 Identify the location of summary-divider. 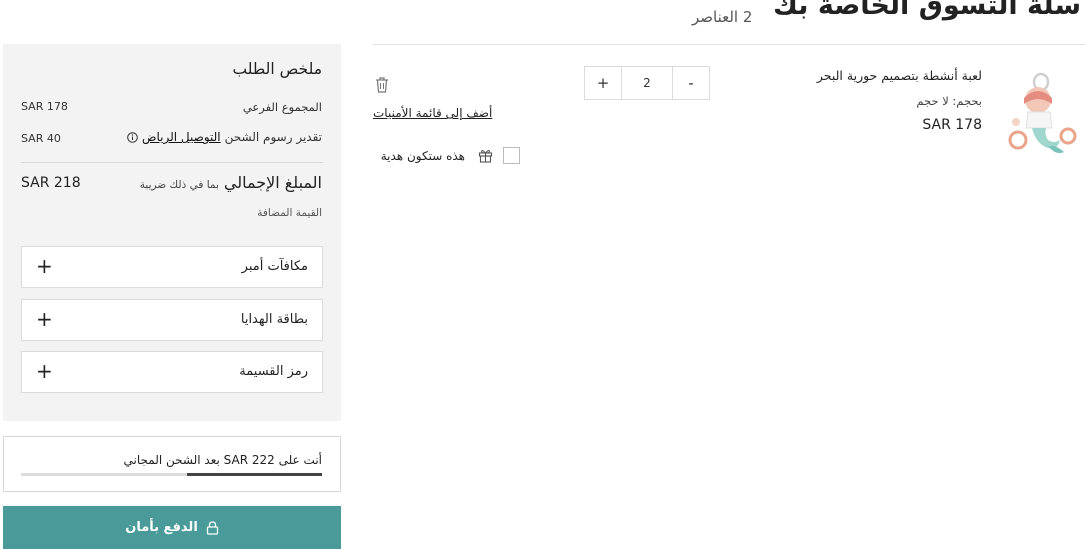
(172, 162).